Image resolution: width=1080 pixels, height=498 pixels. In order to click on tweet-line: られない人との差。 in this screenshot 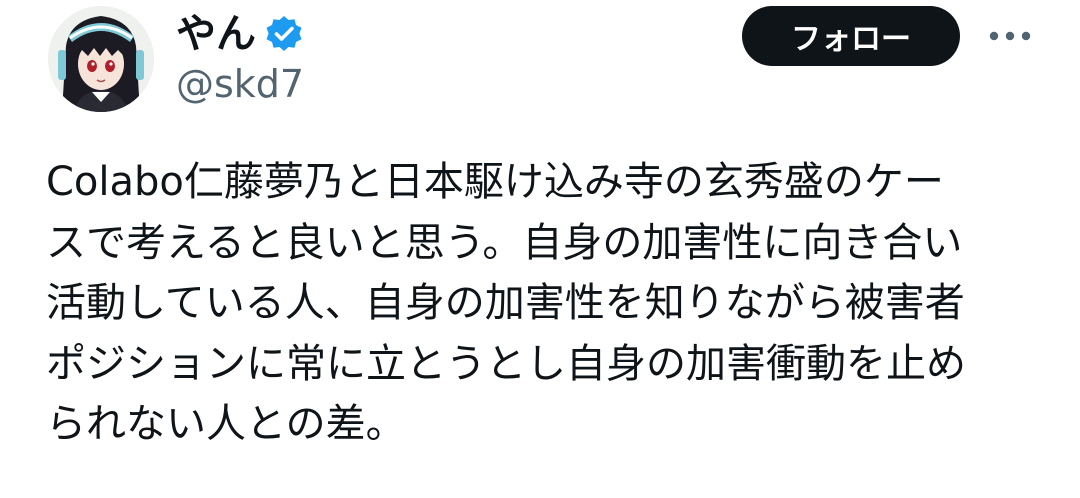, I will do `click(226, 424)`.